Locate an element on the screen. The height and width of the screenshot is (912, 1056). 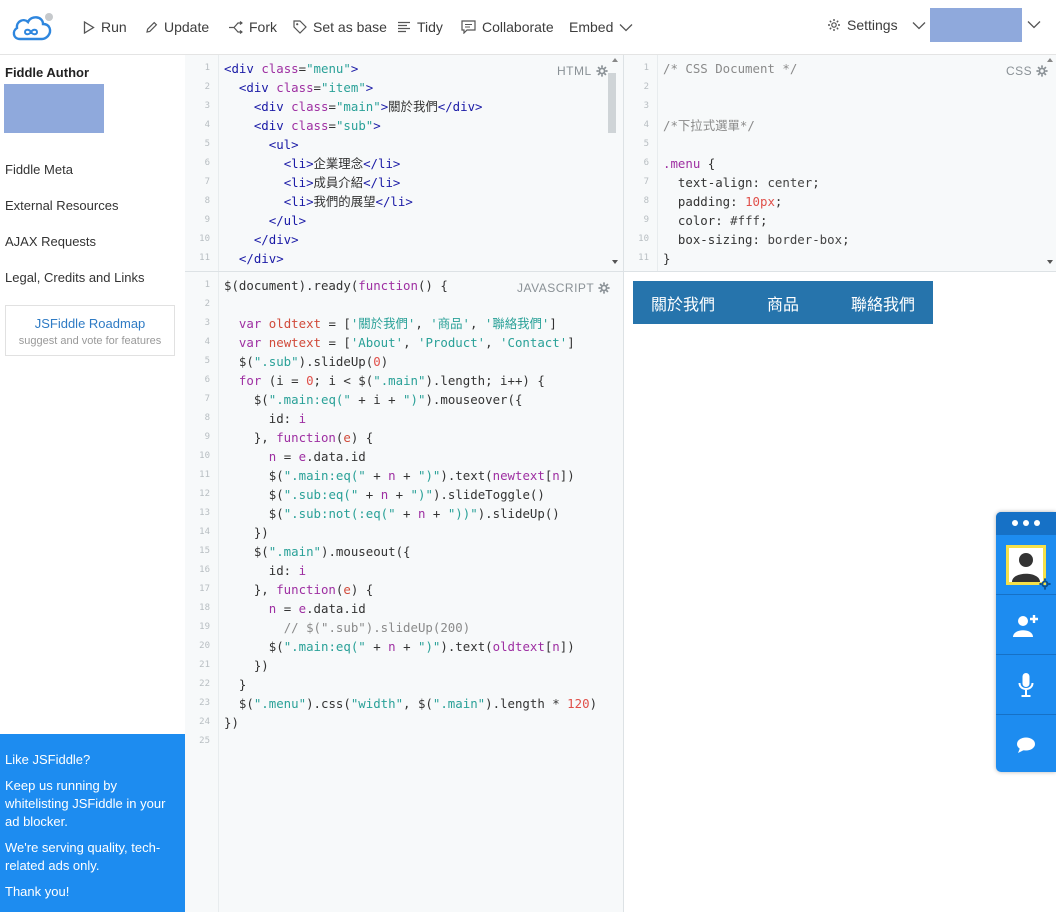
collaborate-label: Collaborate is located at coordinates (518, 27).